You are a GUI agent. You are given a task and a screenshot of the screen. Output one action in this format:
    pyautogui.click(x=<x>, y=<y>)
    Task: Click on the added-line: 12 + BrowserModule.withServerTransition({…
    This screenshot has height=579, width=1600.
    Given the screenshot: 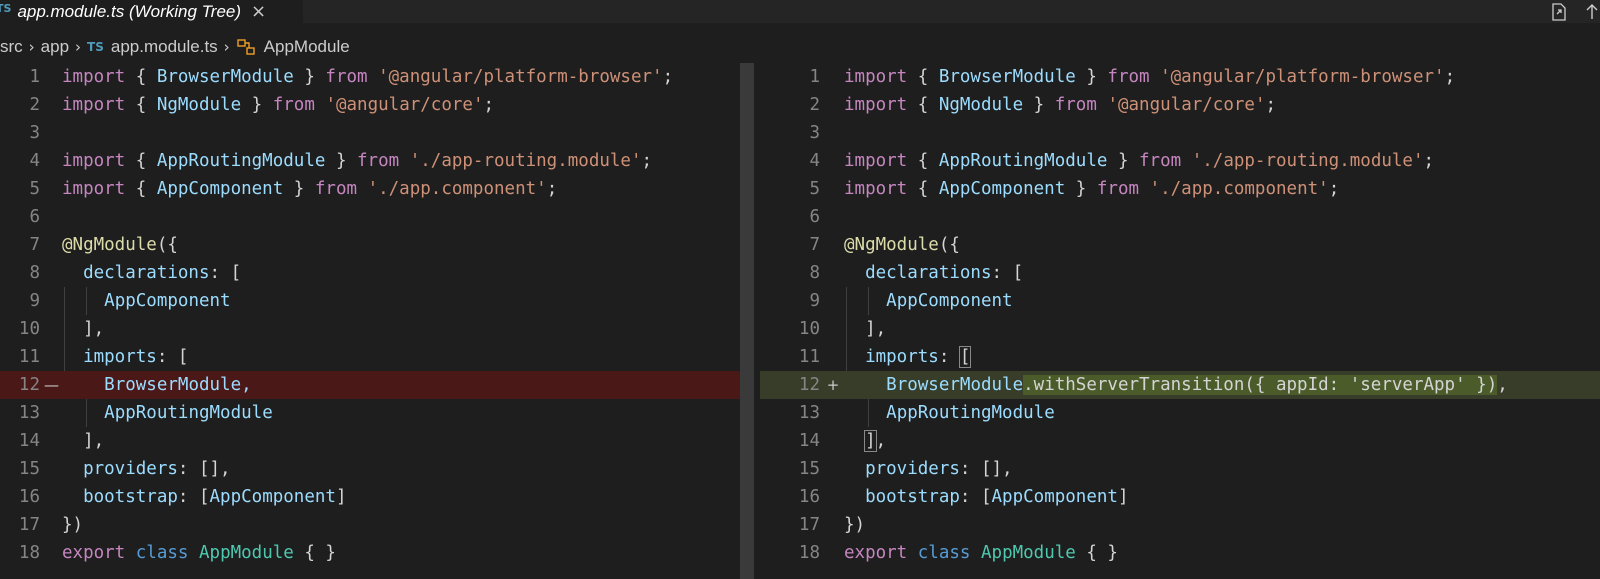 What is the action you would take?
    pyautogui.click(x=1180, y=385)
    